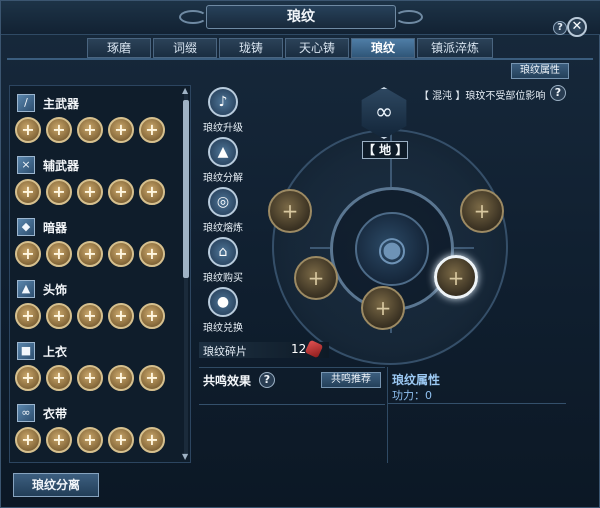 Image resolution: width=600 pixels, height=508 pixels. I want to click on fragment-count: 12, so click(299, 349).